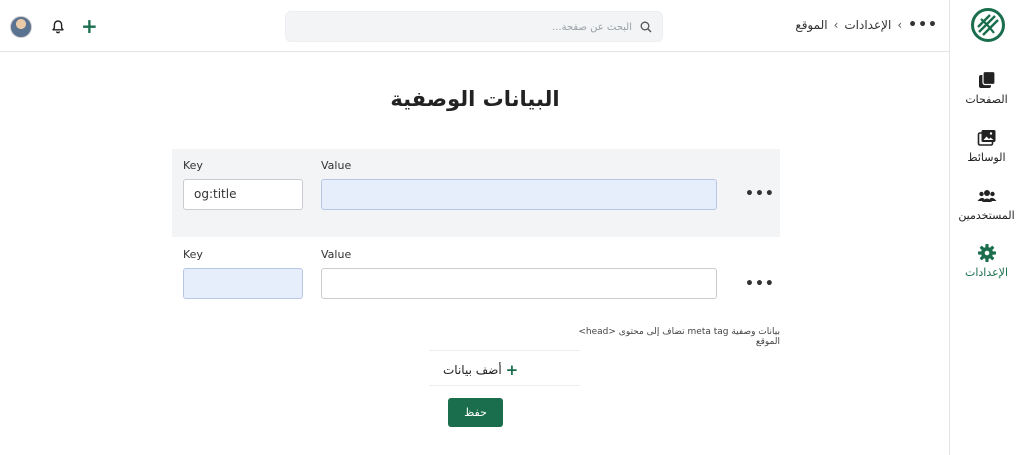 This screenshot has width=1024, height=455. Describe the element at coordinates (472, 370) in the screenshot. I see `add-metadata-label: أضف بيانات` at that location.